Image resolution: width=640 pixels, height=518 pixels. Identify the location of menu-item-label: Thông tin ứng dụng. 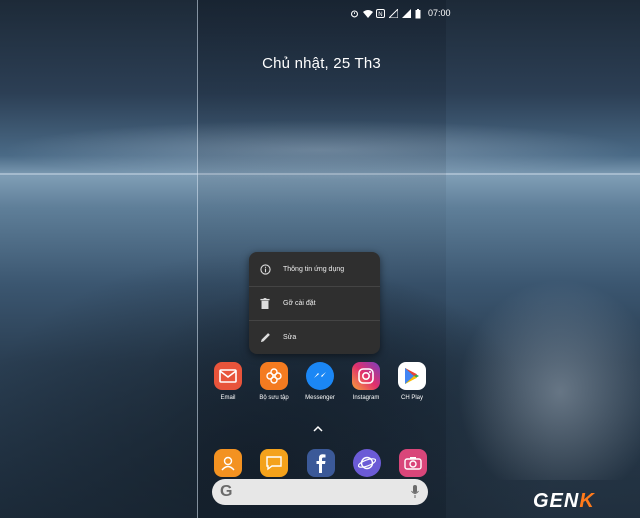
(314, 269).